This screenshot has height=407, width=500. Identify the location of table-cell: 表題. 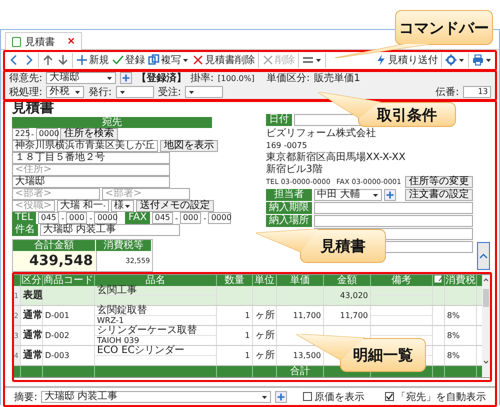
(32, 295).